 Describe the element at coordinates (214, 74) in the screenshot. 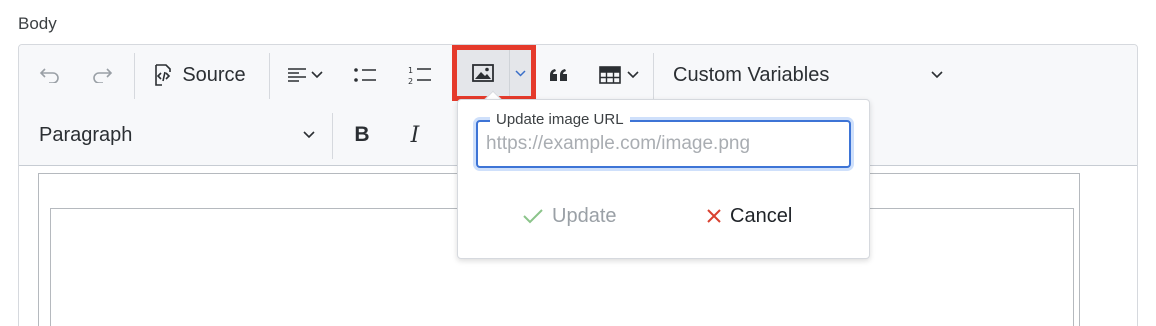

I see `source-label: Source` at that location.